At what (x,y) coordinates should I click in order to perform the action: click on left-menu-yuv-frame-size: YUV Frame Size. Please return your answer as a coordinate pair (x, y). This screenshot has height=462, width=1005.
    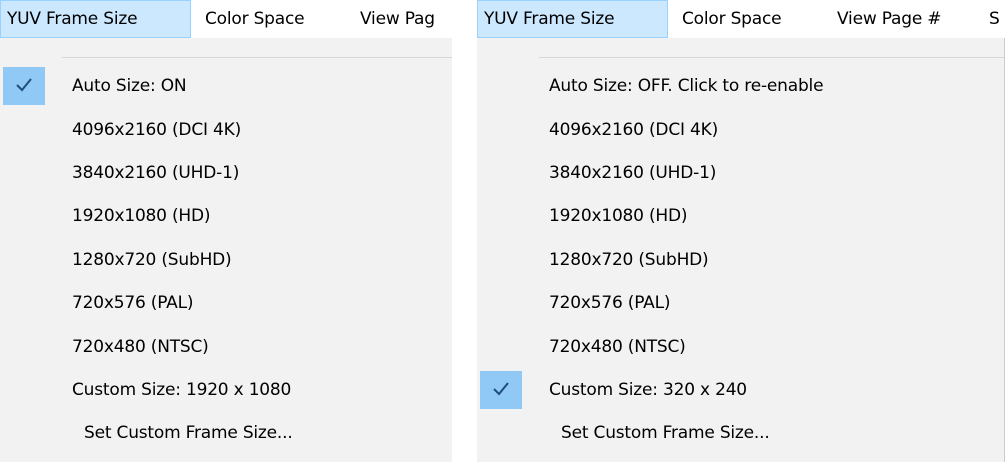
    Looking at the image, I should click on (95, 19).